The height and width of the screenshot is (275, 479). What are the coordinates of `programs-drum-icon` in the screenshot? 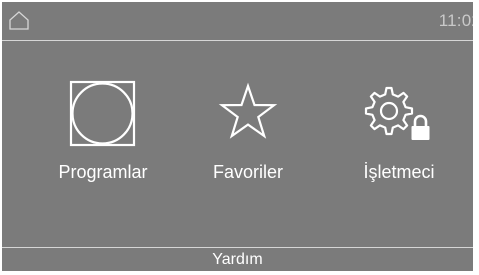 It's located at (102, 113).